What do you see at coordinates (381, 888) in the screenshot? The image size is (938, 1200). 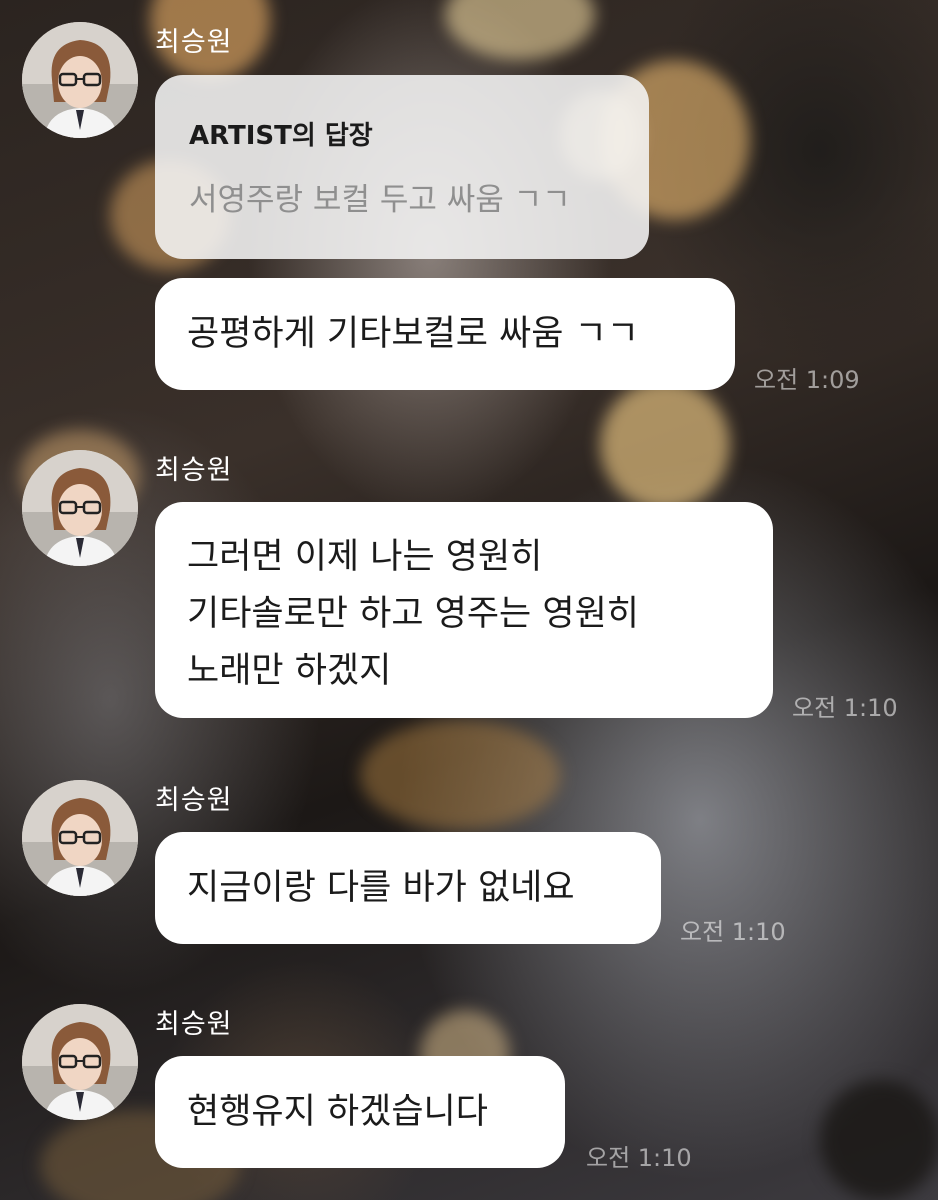 I see `message-text: 지금이랑 다를 바가 없네요` at bounding box center [381, 888].